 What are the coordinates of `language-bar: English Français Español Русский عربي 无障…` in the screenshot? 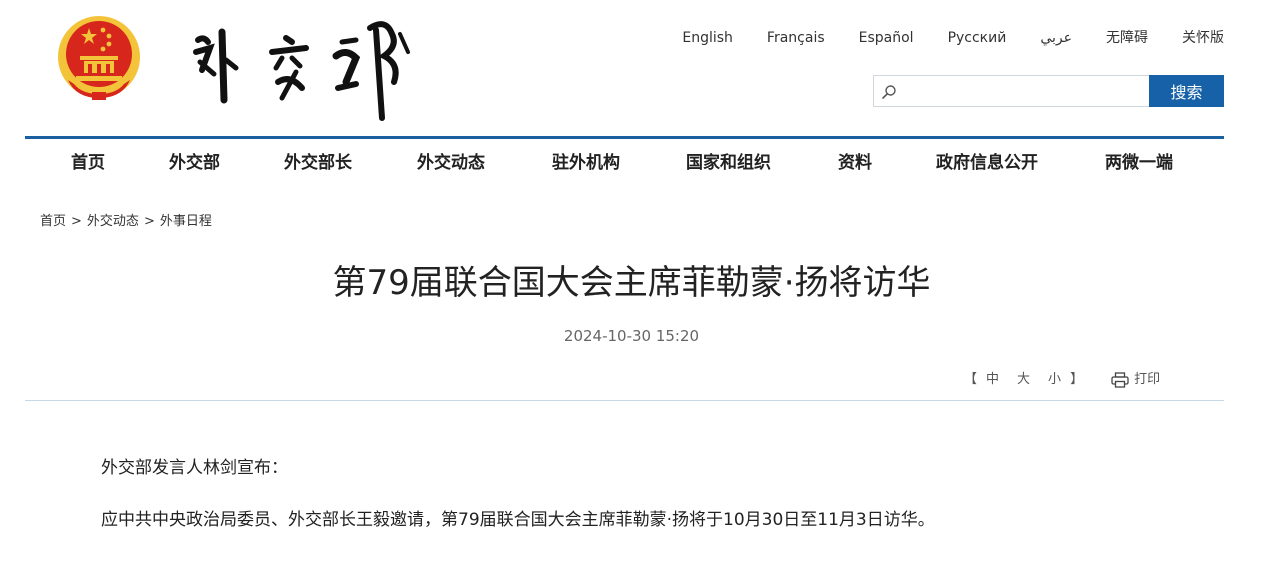 It's located at (953, 38).